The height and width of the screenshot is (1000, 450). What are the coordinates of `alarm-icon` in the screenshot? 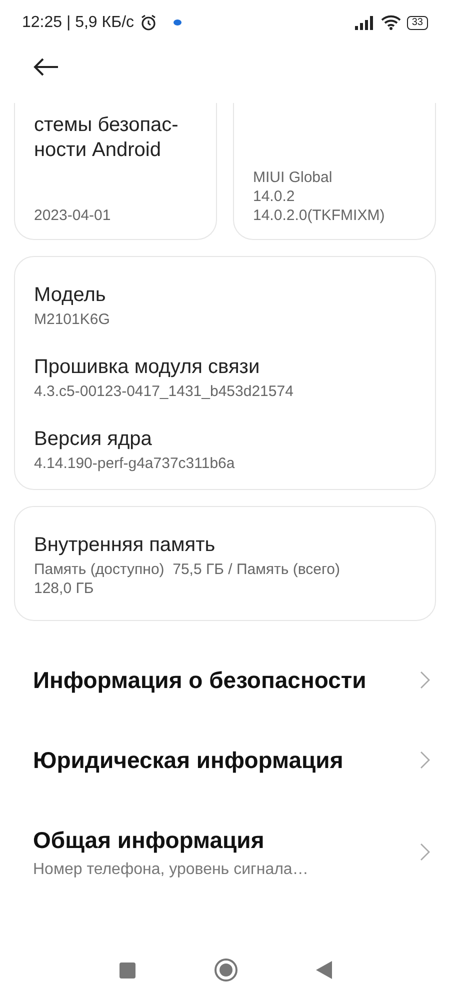 It's located at (149, 22).